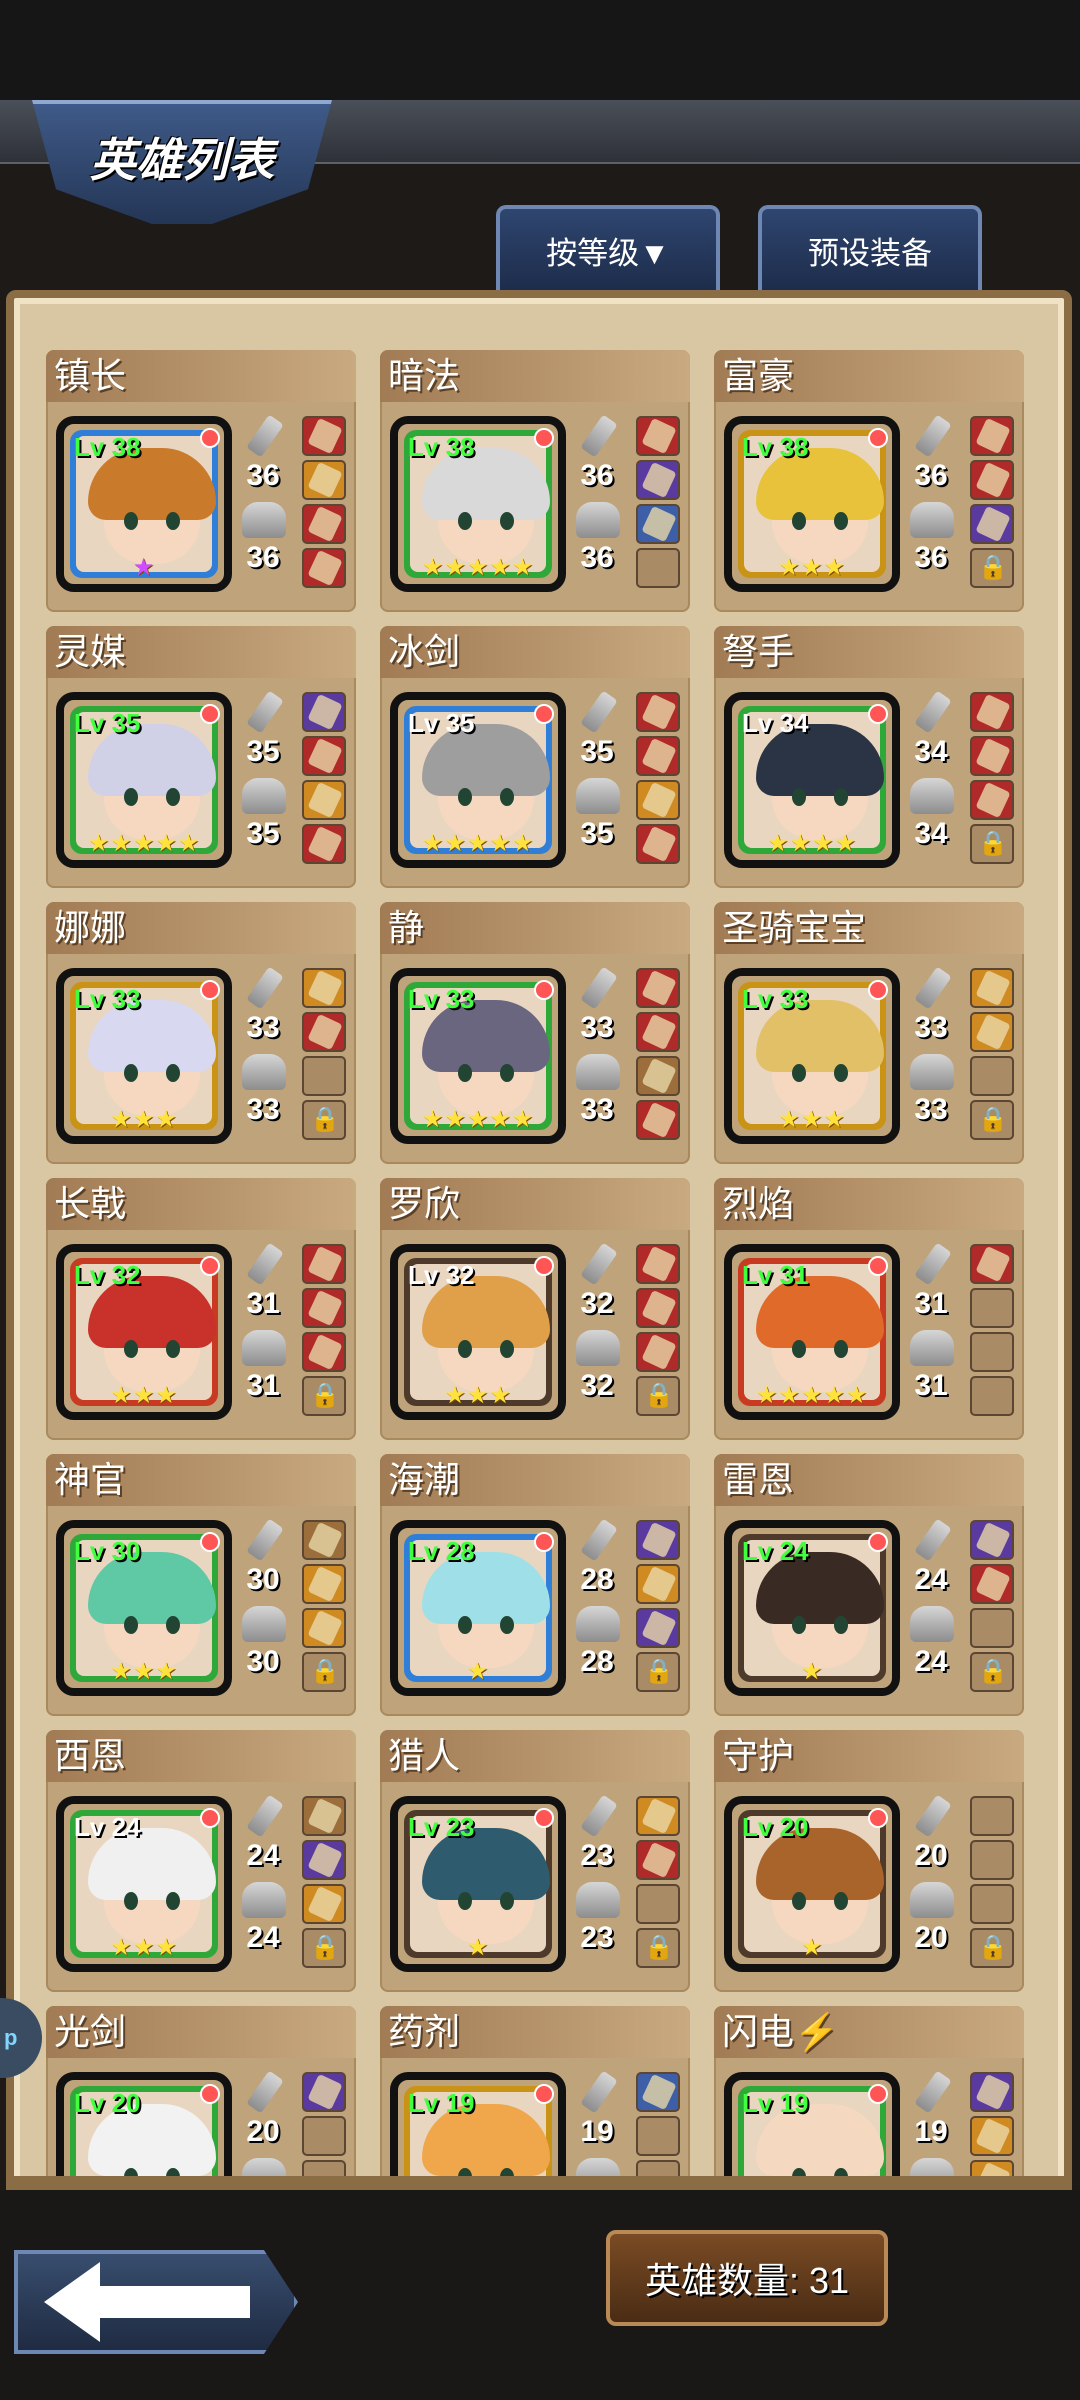 This screenshot has height=2400, width=1080. What do you see at coordinates (478, 1056) in the screenshot?
I see `hero-portrait: Lv 33 ★★★★★` at bounding box center [478, 1056].